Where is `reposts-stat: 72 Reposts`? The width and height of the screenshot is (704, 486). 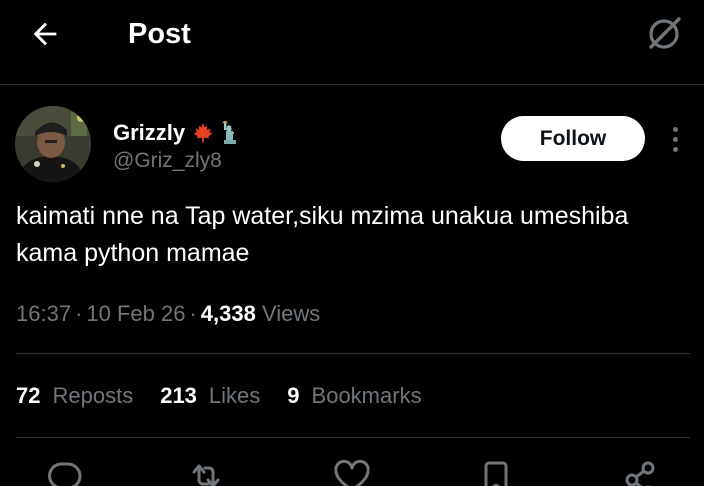
reposts-stat: 72 Reposts is located at coordinates (74, 396).